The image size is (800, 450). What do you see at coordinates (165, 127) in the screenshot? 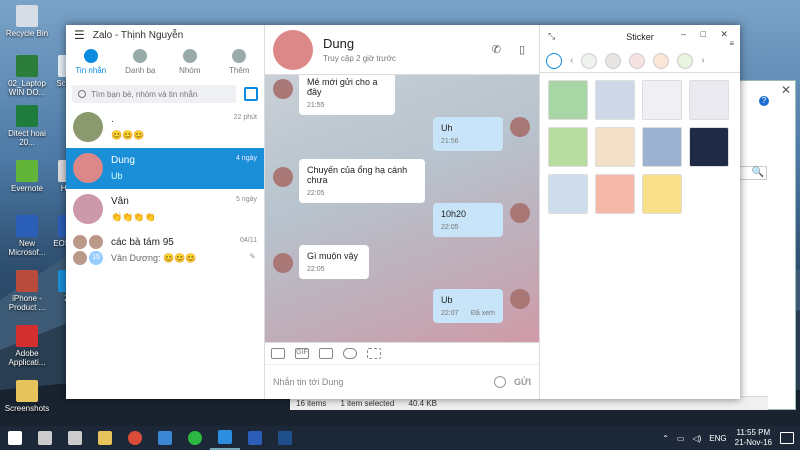
I see `conversation-item: . 😊😊😊 22 phút` at bounding box center [165, 127].